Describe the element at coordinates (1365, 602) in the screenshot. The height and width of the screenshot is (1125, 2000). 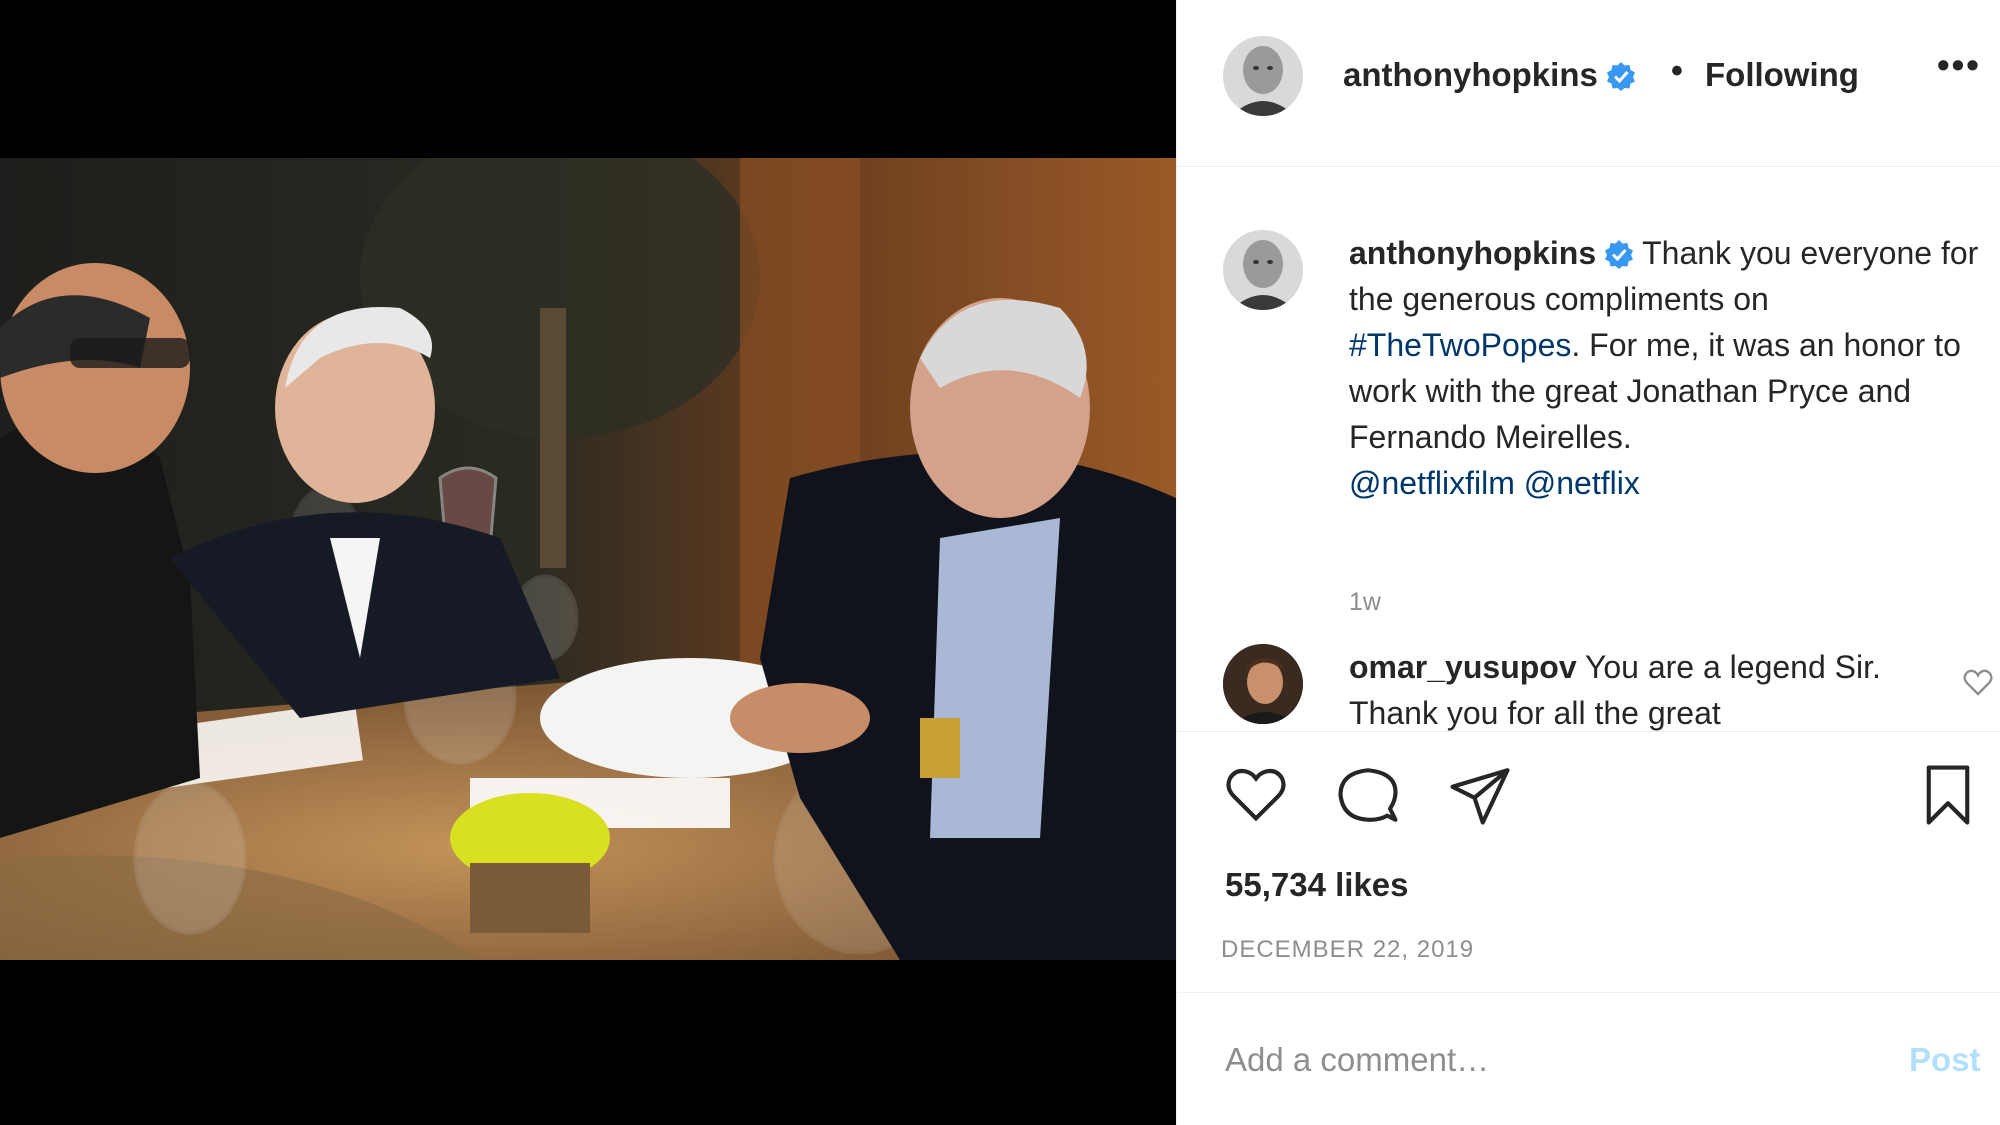
I see `caption-timestamp: 1w` at that location.